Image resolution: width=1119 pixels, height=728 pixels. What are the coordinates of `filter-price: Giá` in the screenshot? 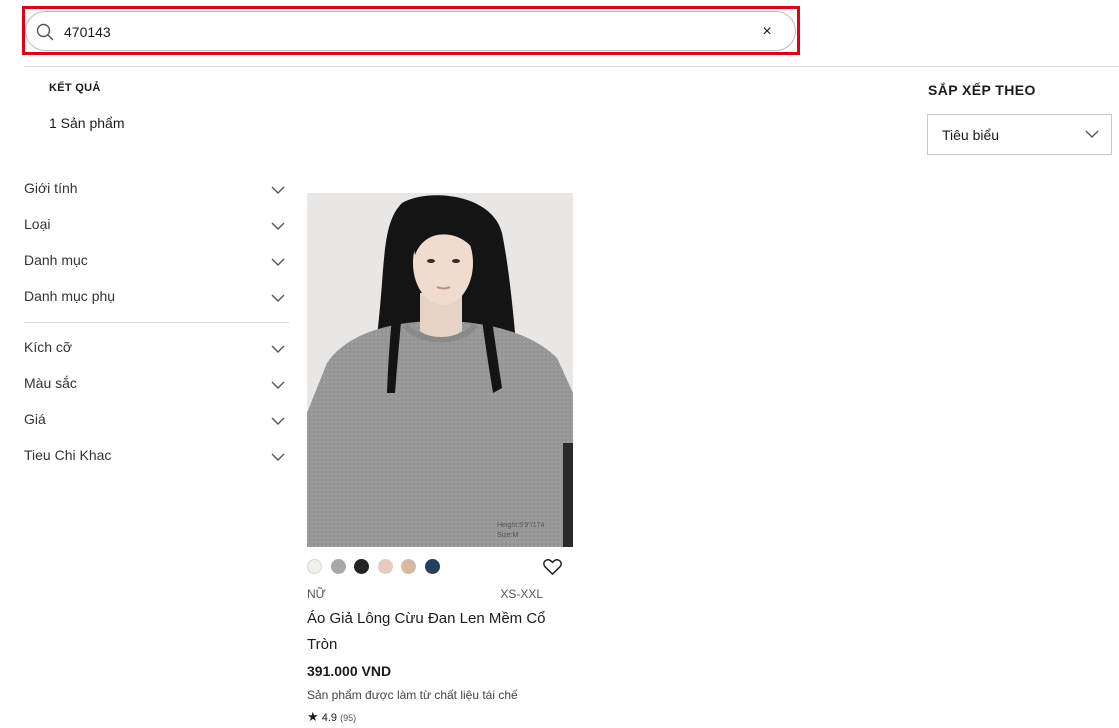 It's located at (156, 421).